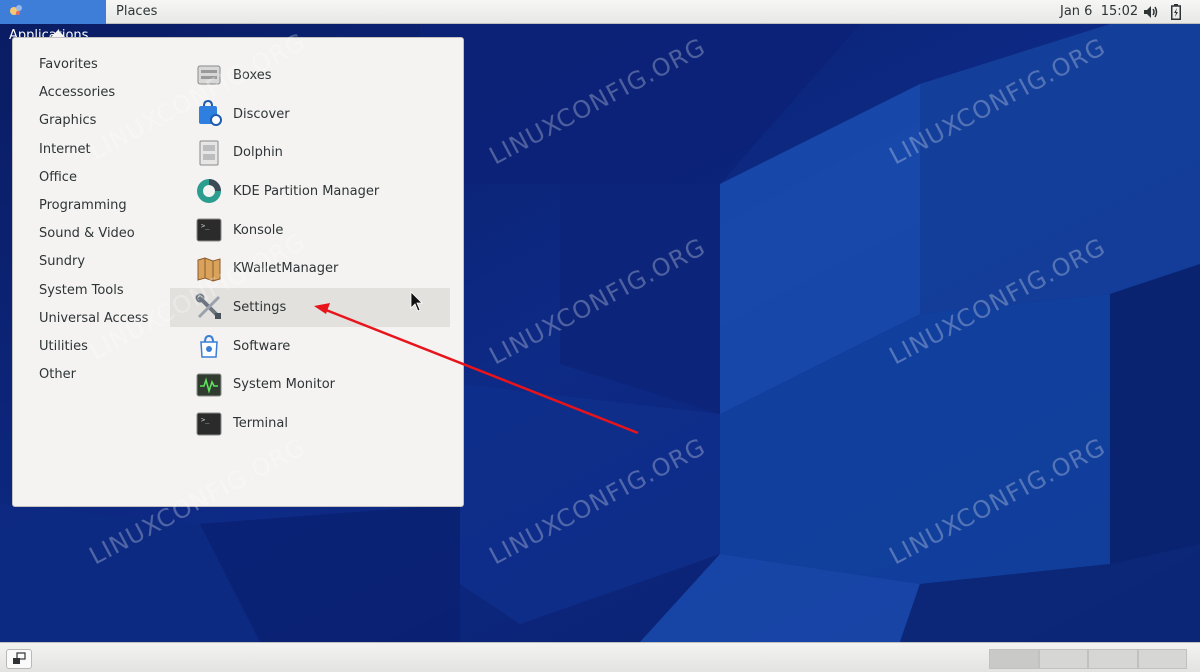 This screenshot has width=1200, height=672. What do you see at coordinates (104, 127) in the screenshot?
I see `category-graphics: Graphics` at bounding box center [104, 127].